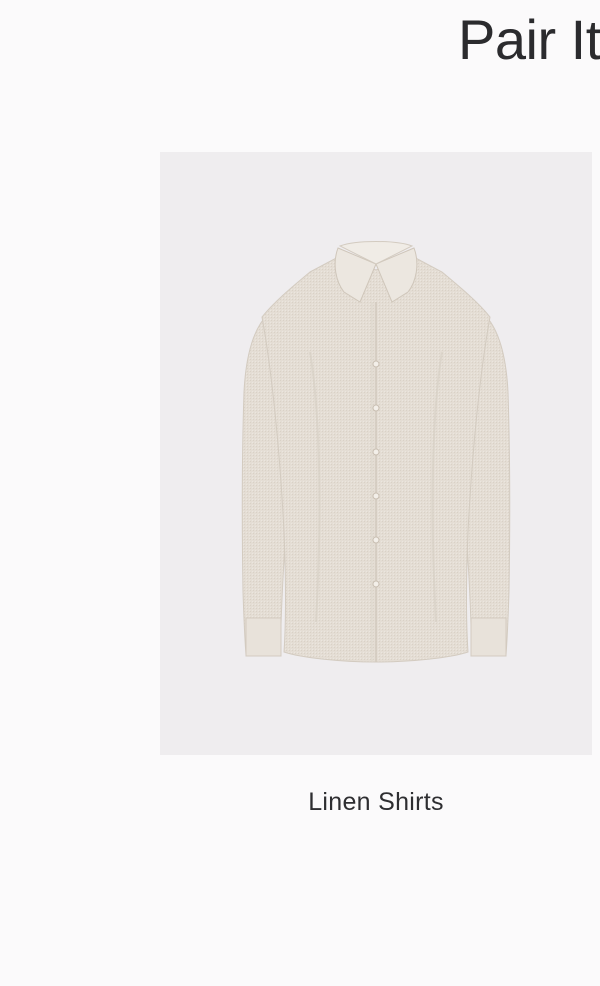 Image resolution: width=600 pixels, height=986 pixels. What do you see at coordinates (488, 637) in the screenshot?
I see `shirt-right-cuff` at bounding box center [488, 637].